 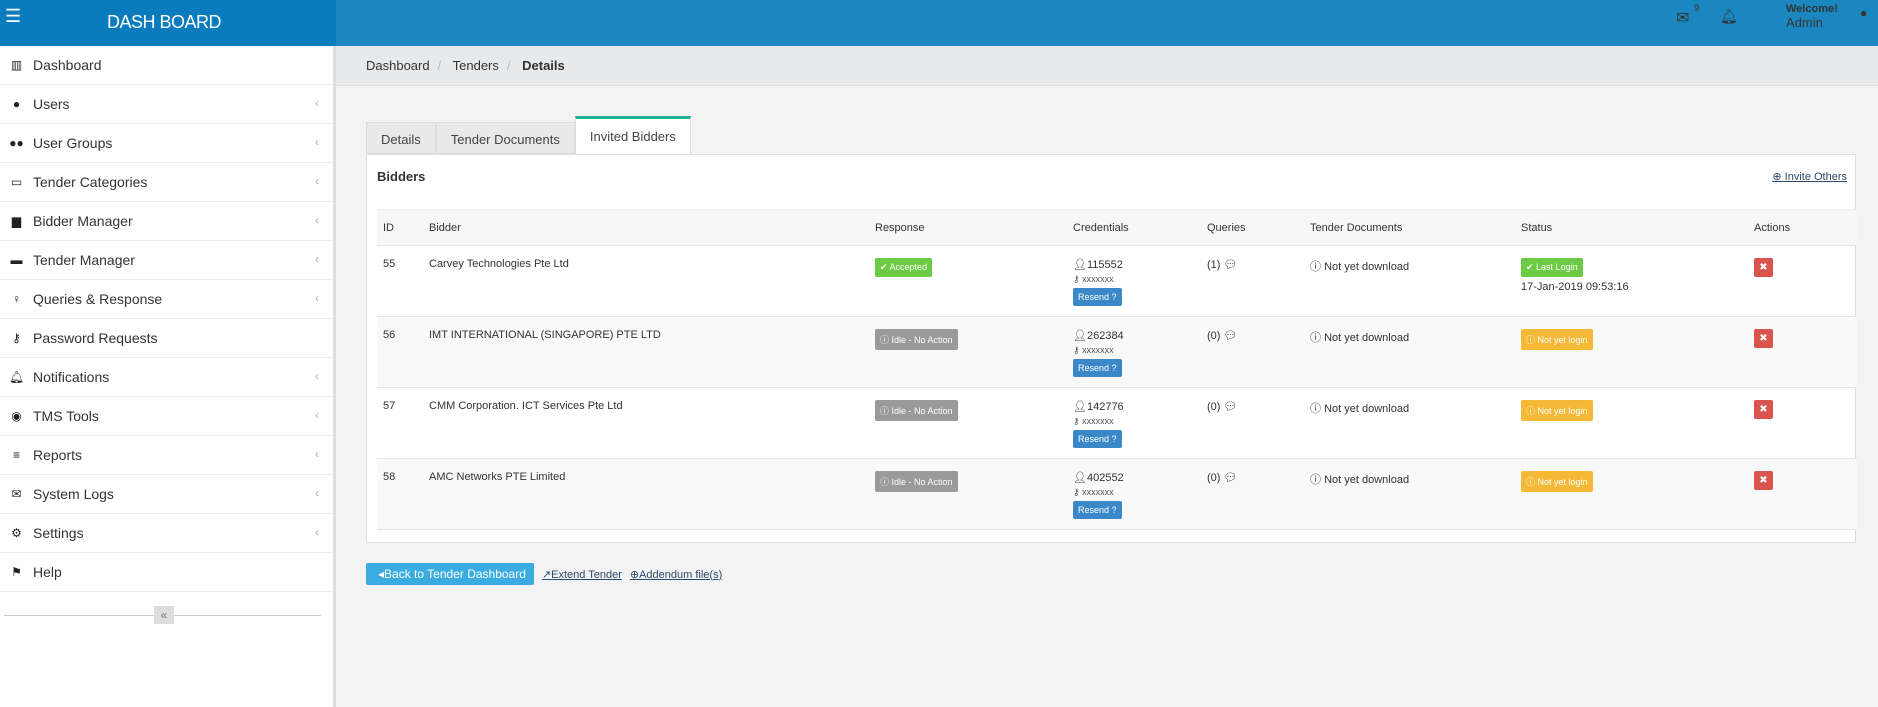 I want to click on bidder-id: 55, so click(x=400, y=281).